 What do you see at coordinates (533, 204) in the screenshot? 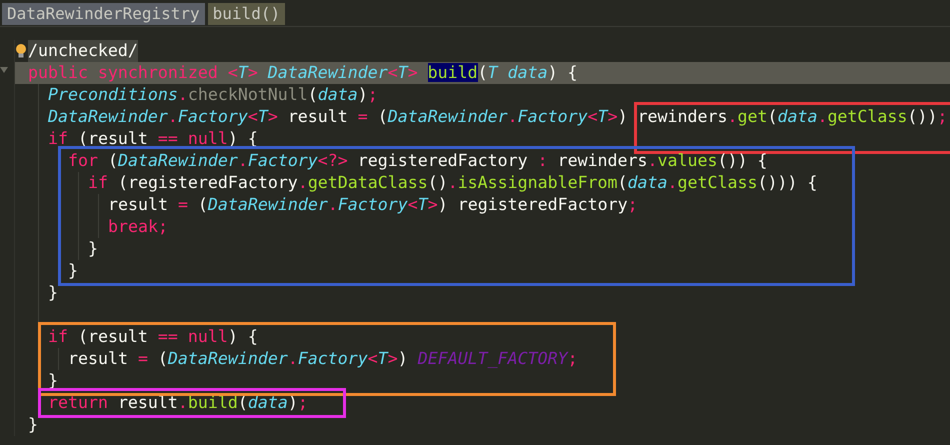
I see `code-token: ) registeredFactory` at bounding box center [533, 204].